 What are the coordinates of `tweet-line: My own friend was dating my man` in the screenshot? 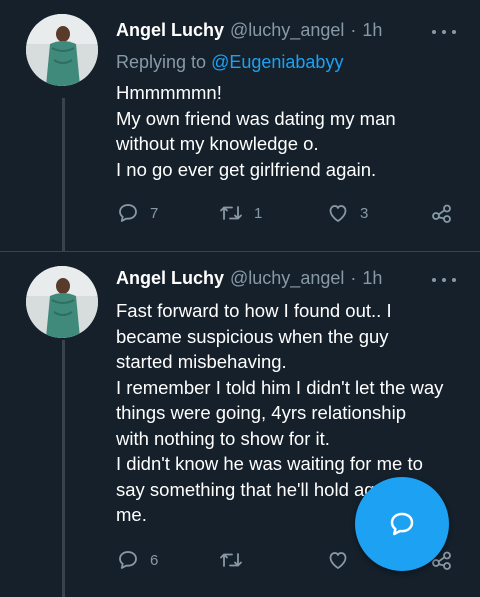 It's located at (256, 118).